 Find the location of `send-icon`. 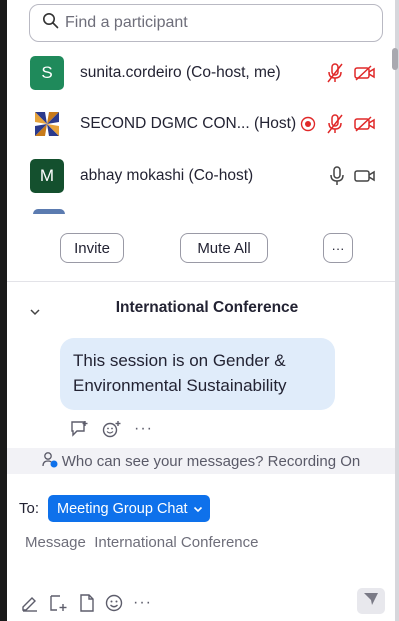

send-icon is located at coordinates (371, 601).